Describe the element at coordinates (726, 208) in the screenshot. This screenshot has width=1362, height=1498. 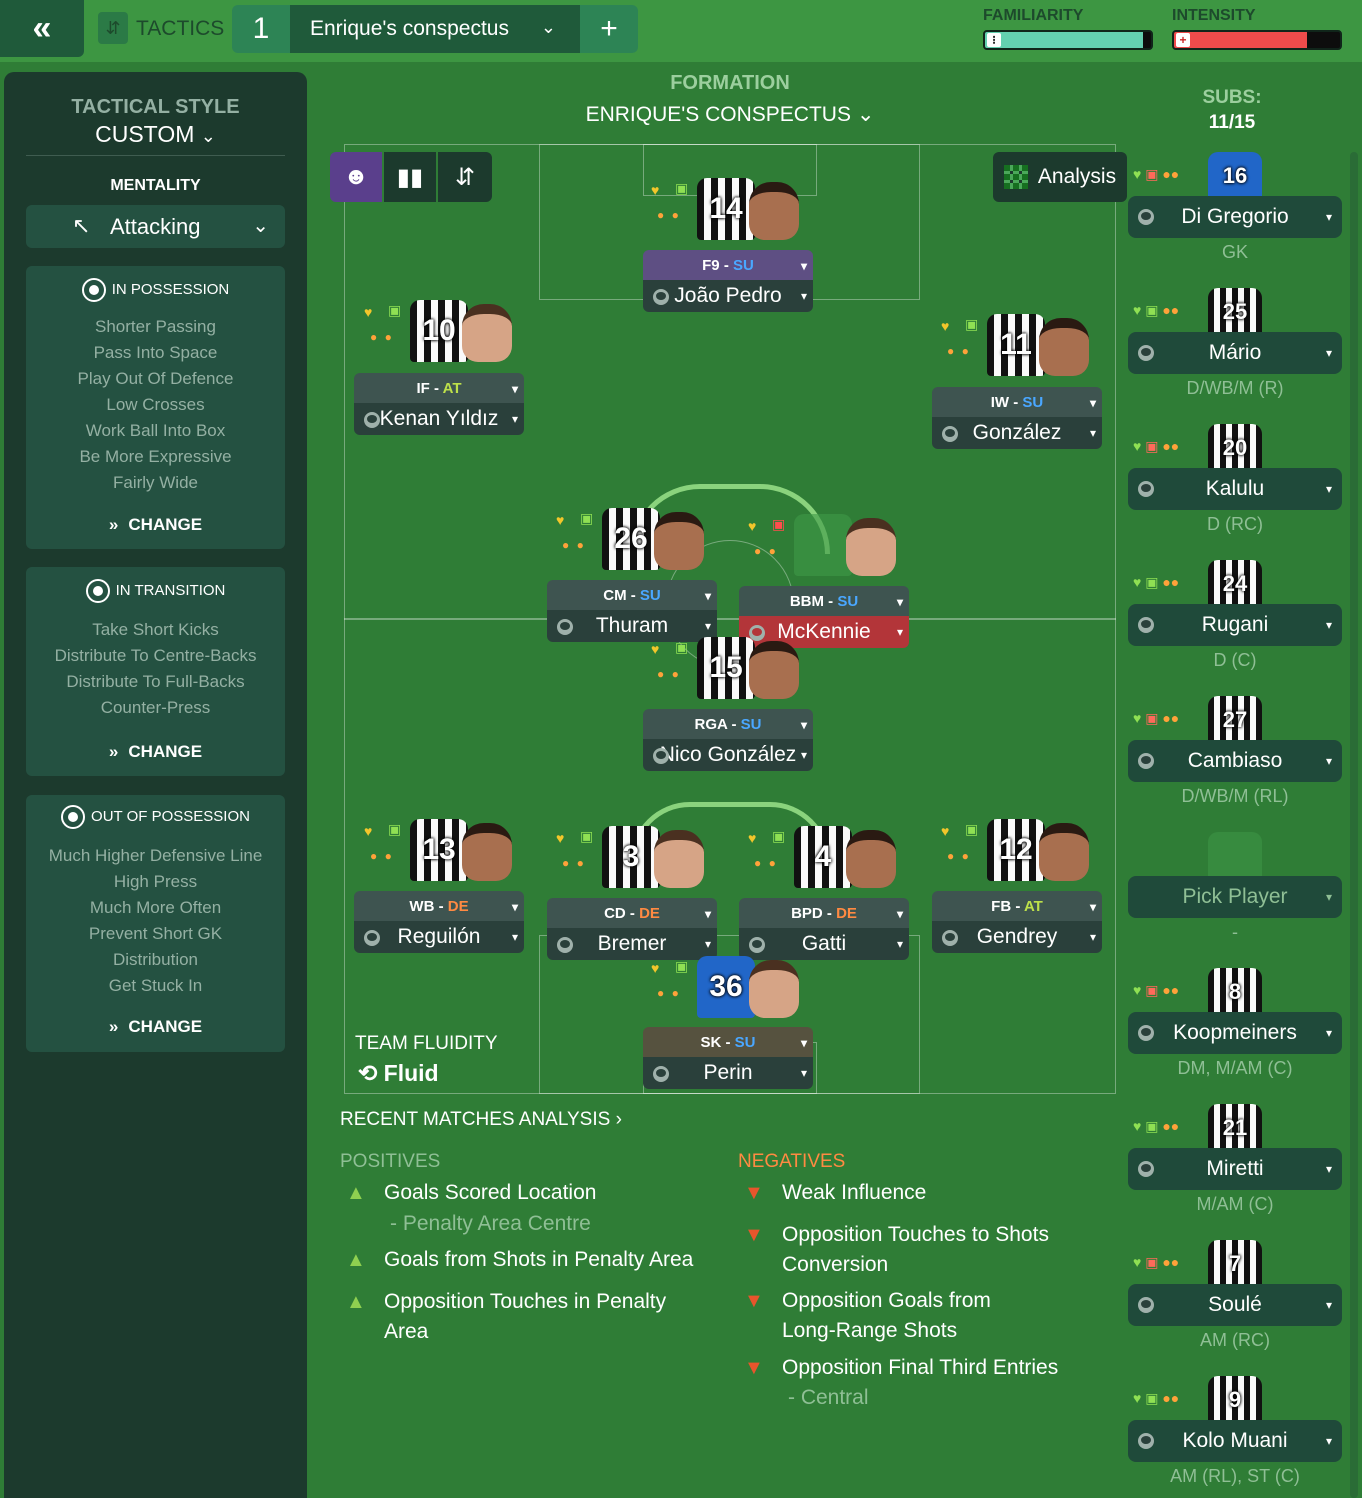
I see `shirt-number: 14` at that location.